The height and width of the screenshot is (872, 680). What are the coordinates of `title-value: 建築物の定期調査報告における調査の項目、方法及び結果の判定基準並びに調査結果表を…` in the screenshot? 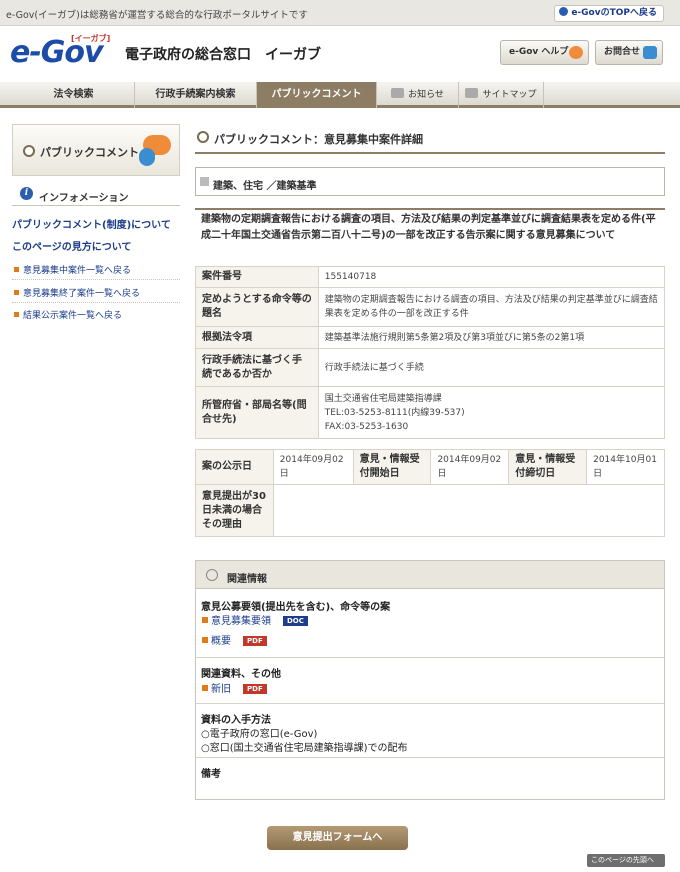 It's located at (491, 307).